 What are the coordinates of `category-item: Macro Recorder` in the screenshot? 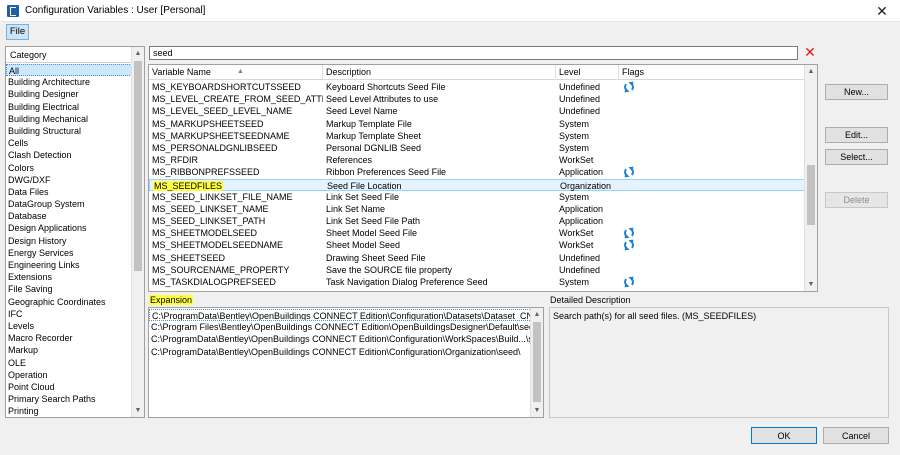 It's located at (69, 338).